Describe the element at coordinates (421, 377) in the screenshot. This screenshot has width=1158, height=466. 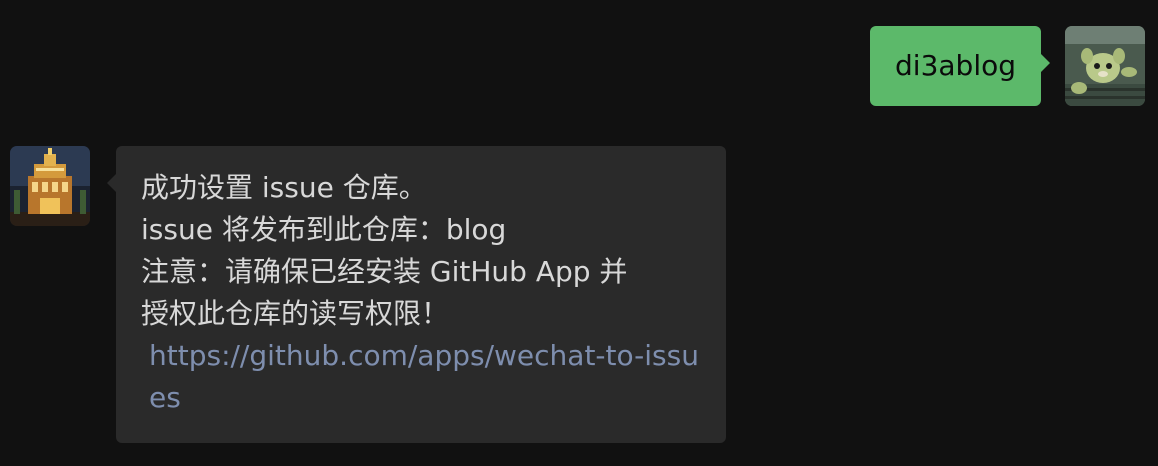
I see `github-app-link: https://github.com/apps/wechat-to-issues` at that location.